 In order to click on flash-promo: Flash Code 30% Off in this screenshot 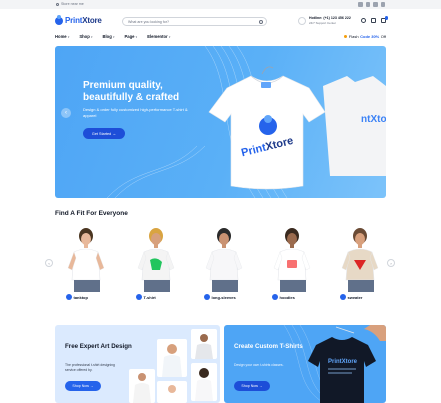, I will do `click(365, 36)`.